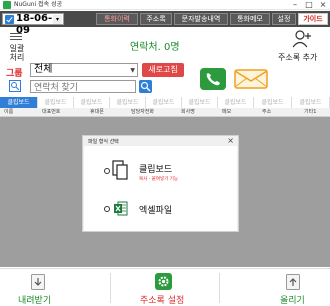 The image size is (330, 306). I want to click on tab-call-memo: 통화메모, so click(250, 19).